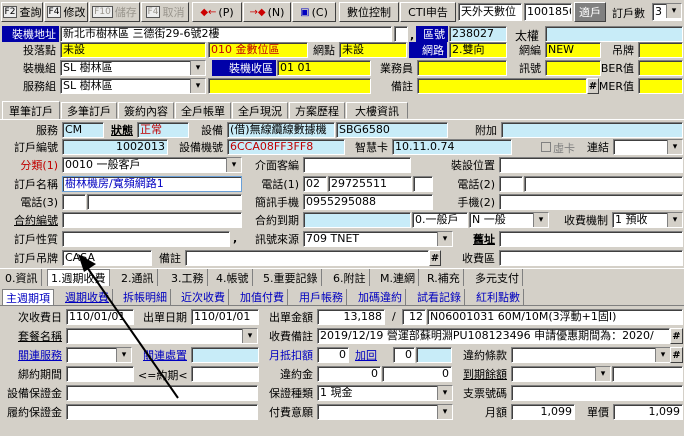  I want to click on btab-account: 4.帳號, so click(233, 277).